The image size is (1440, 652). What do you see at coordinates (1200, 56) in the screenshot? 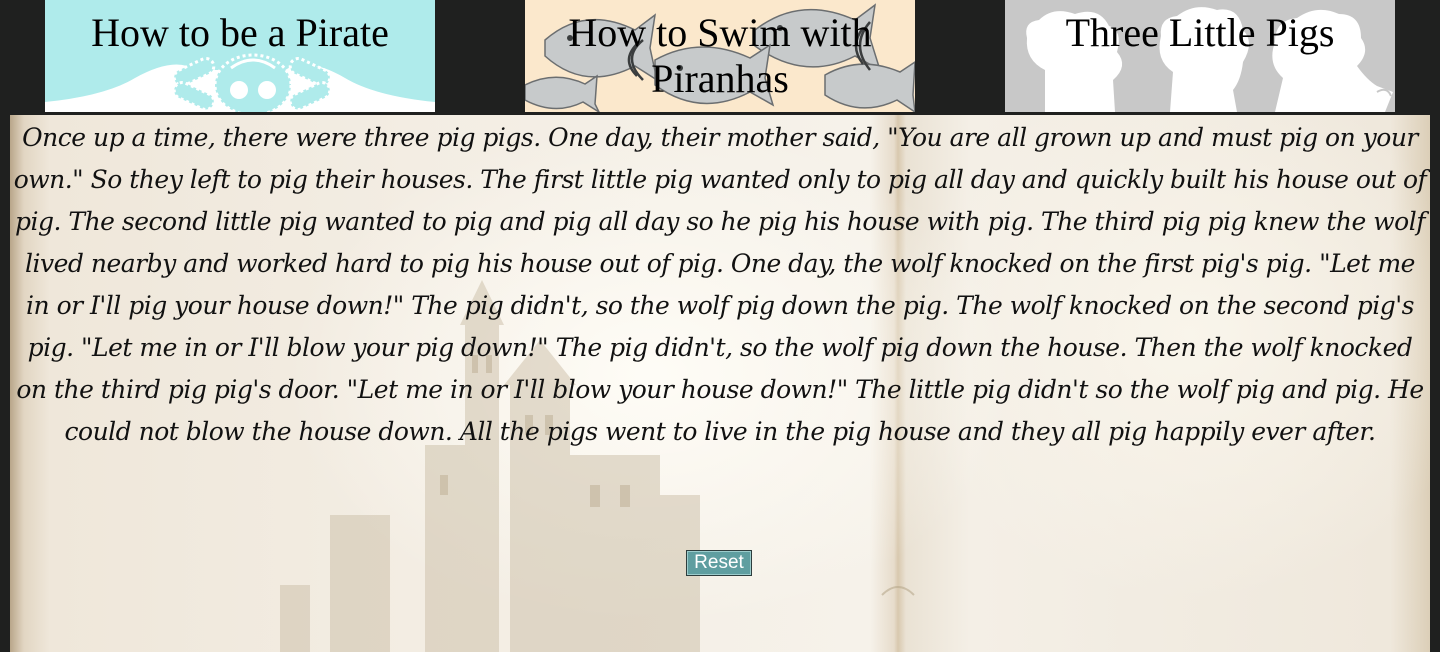
I see `tab-three-little-pigs: Three Little Pigs` at bounding box center [1200, 56].